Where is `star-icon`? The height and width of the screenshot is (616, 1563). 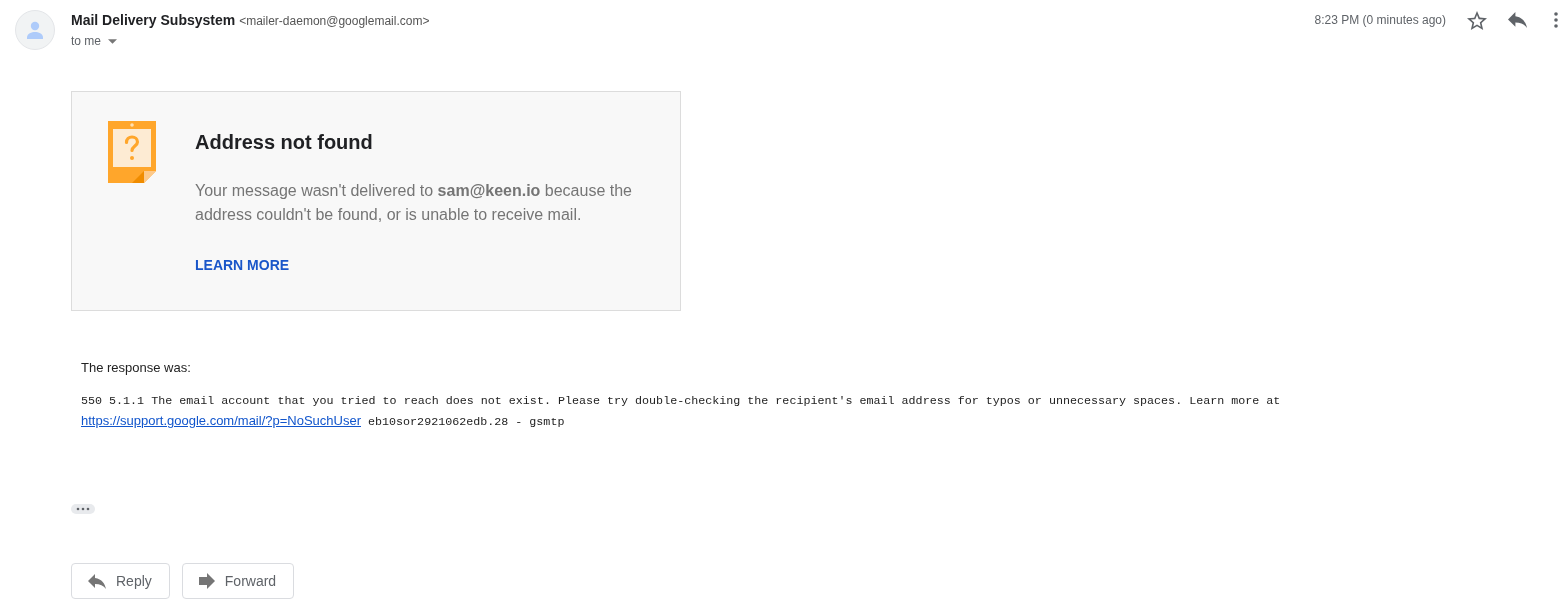 star-icon is located at coordinates (1477, 20).